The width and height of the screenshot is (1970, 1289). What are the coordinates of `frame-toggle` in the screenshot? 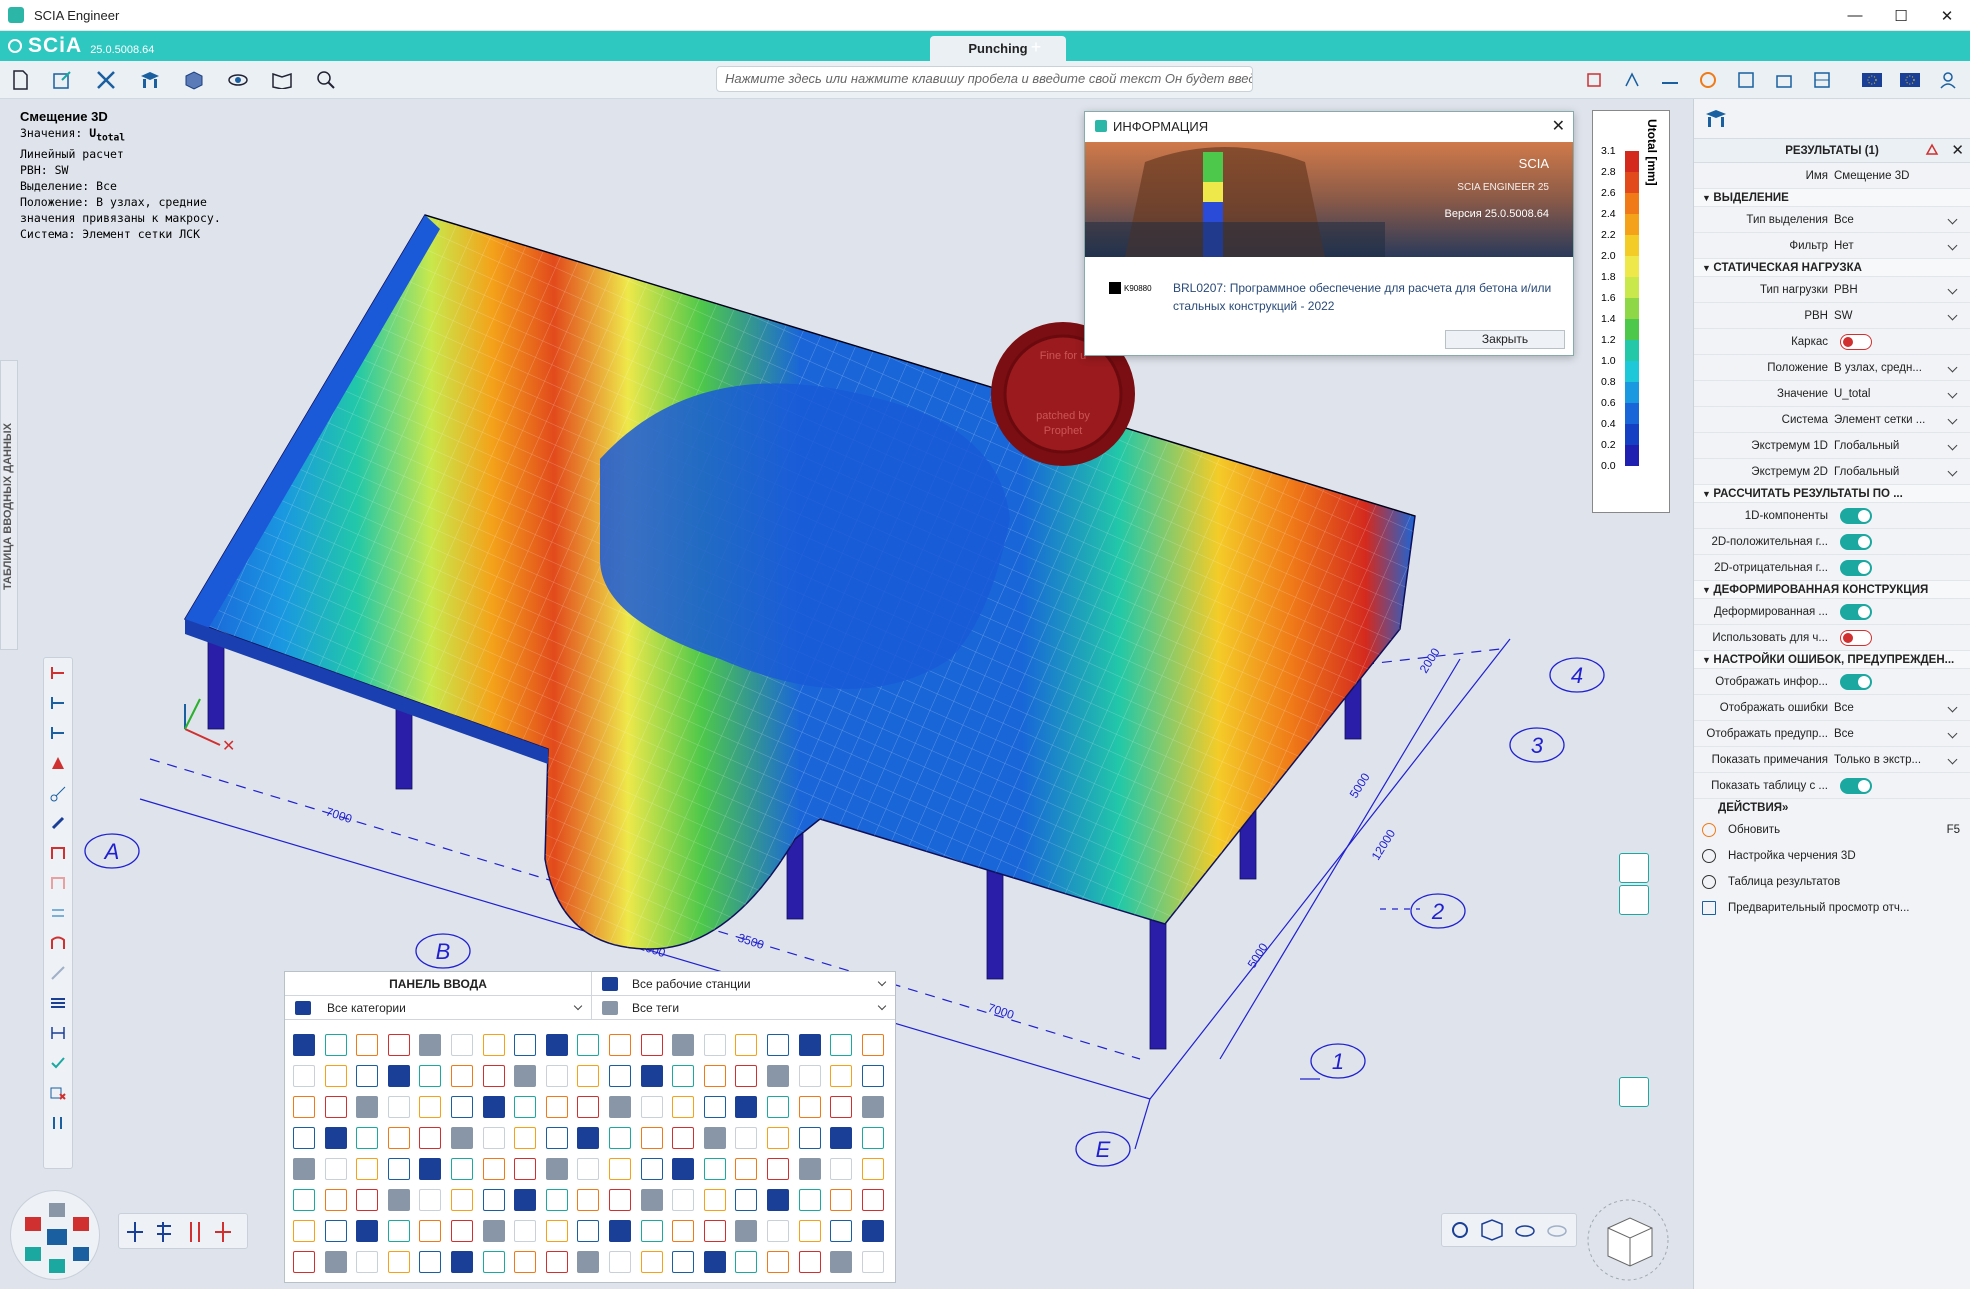 It's located at (1856, 342).